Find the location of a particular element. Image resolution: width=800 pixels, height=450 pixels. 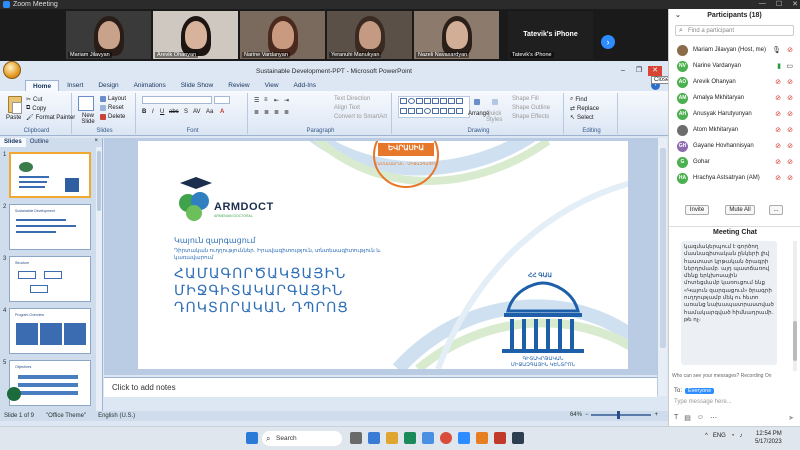

spacing-button: AV is located at coordinates (197, 112).